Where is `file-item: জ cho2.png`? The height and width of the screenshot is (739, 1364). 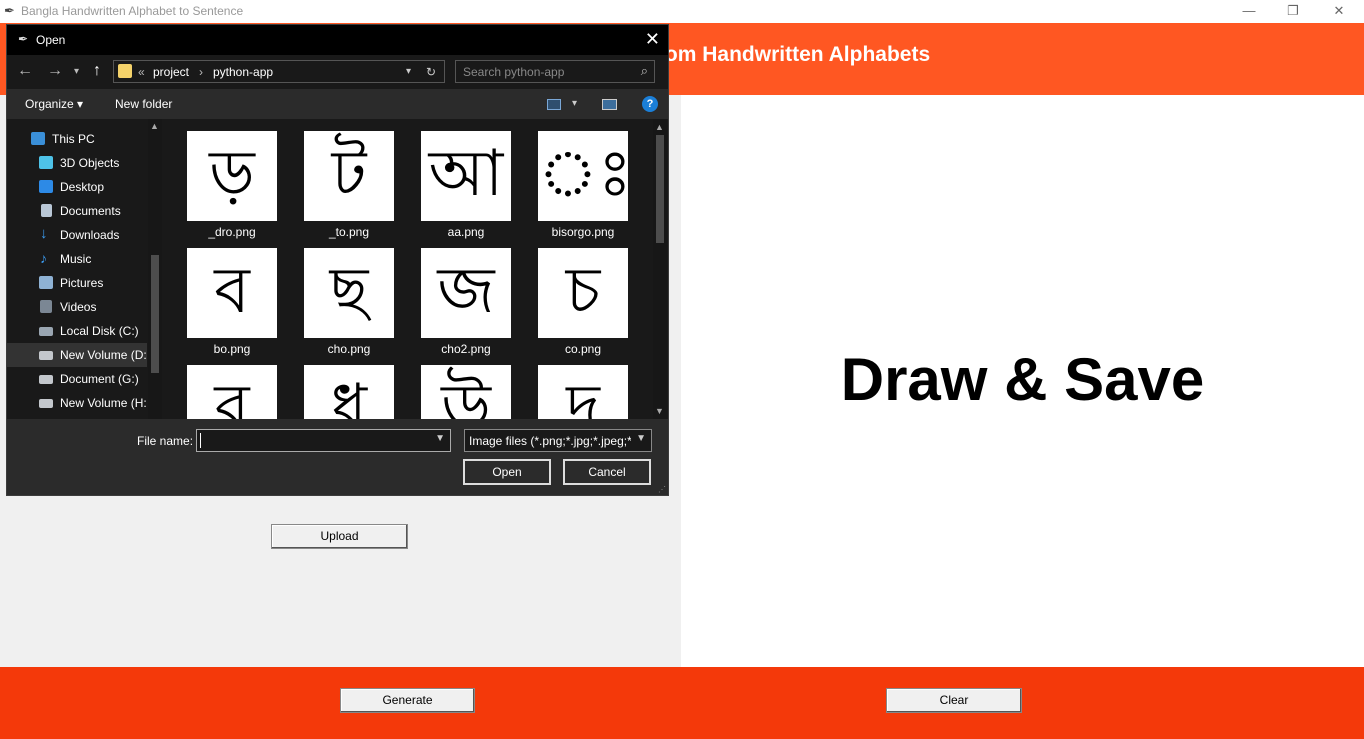 file-item: জ cho2.png is located at coordinates (461, 305).